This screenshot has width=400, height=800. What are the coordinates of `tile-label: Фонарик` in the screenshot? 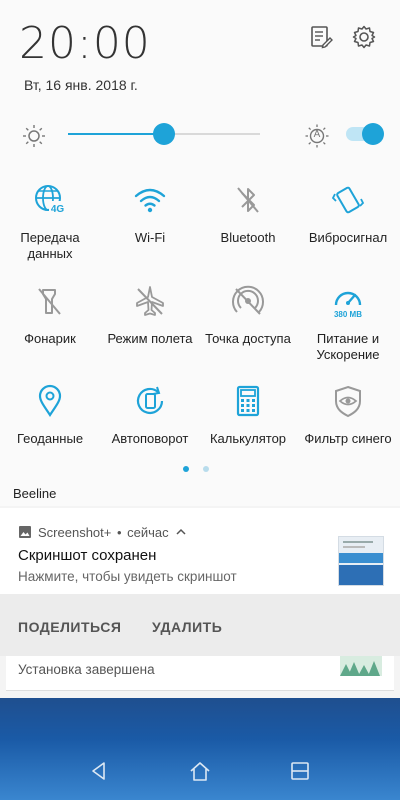 It's located at (50, 338).